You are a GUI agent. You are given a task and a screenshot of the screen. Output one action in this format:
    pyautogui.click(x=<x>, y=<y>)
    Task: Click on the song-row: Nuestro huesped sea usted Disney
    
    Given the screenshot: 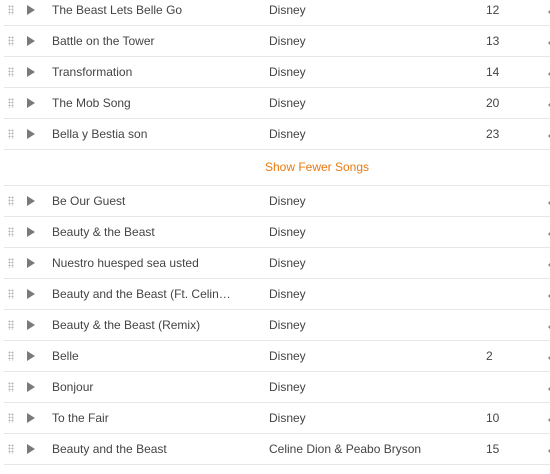 What is the action you would take?
    pyautogui.click(x=277, y=263)
    